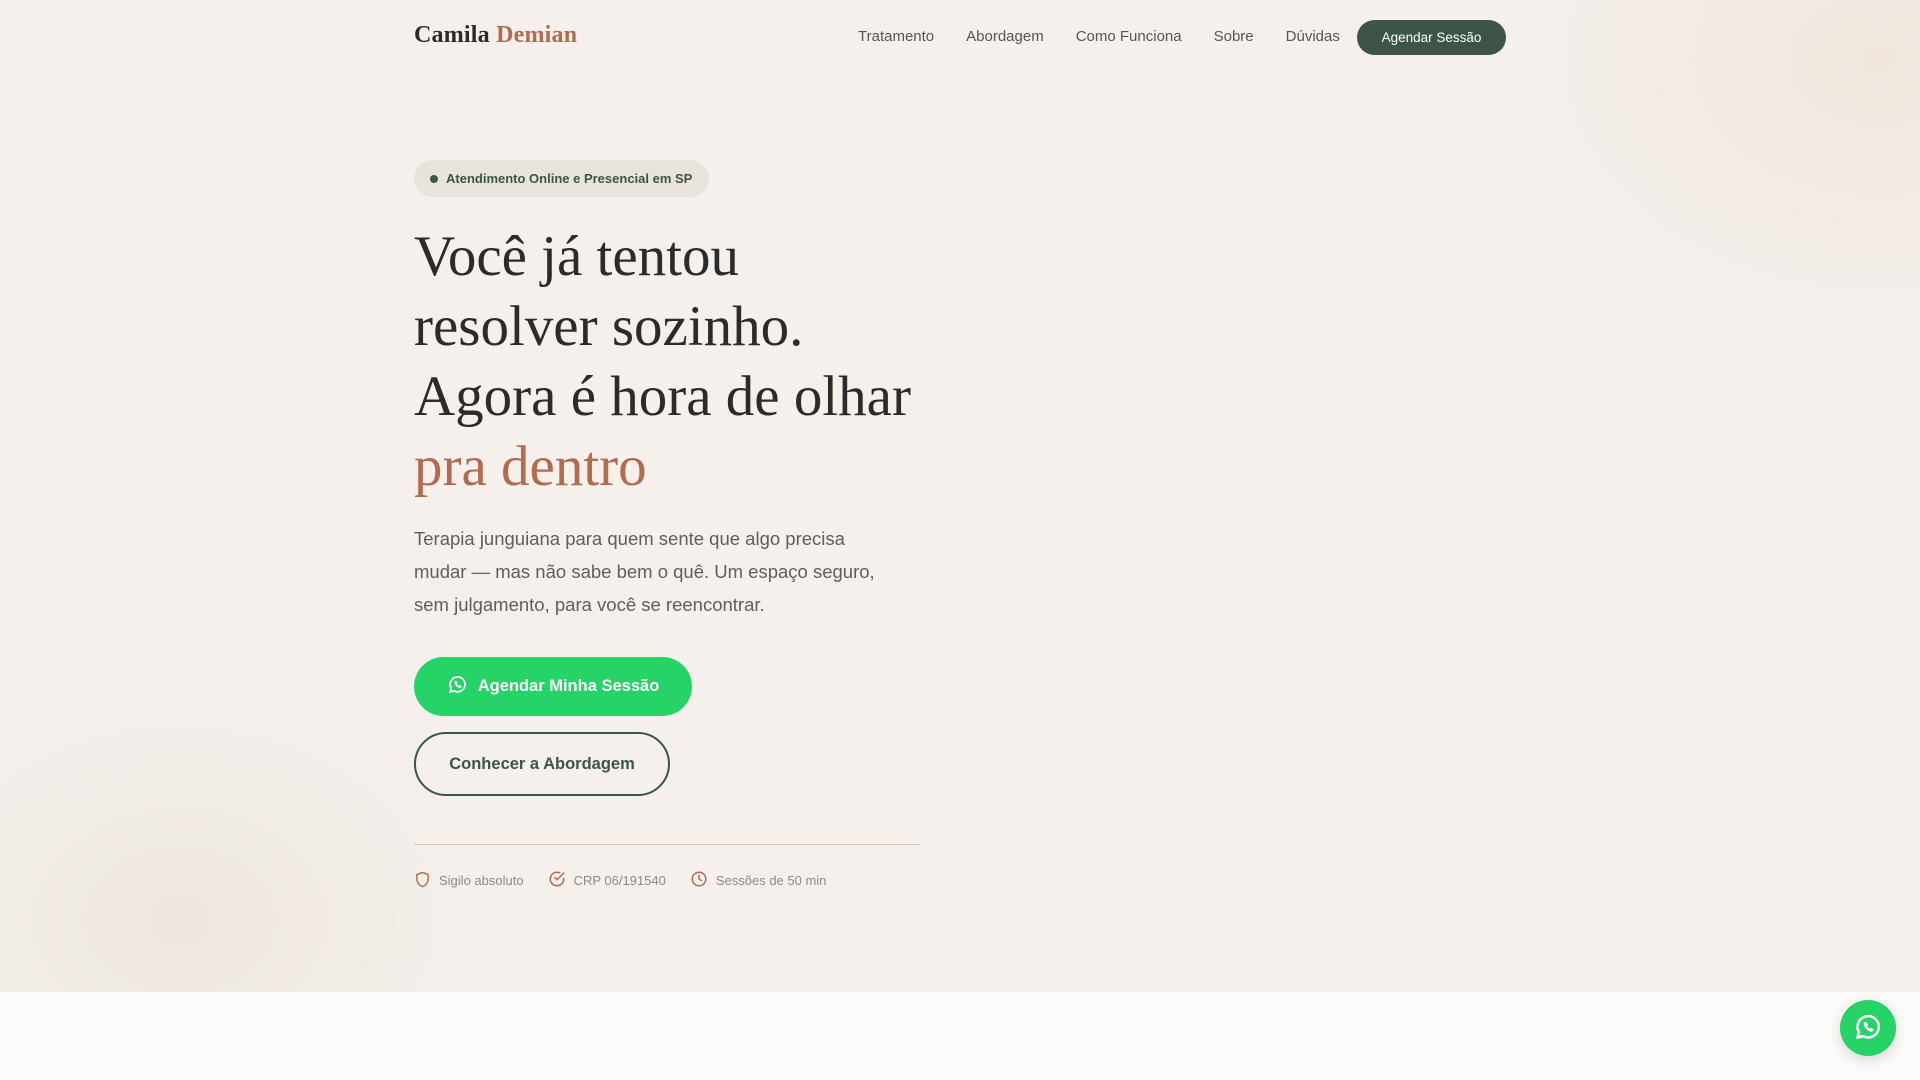  Describe the element at coordinates (667, 844) in the screenshot. I see `divider` at that location.